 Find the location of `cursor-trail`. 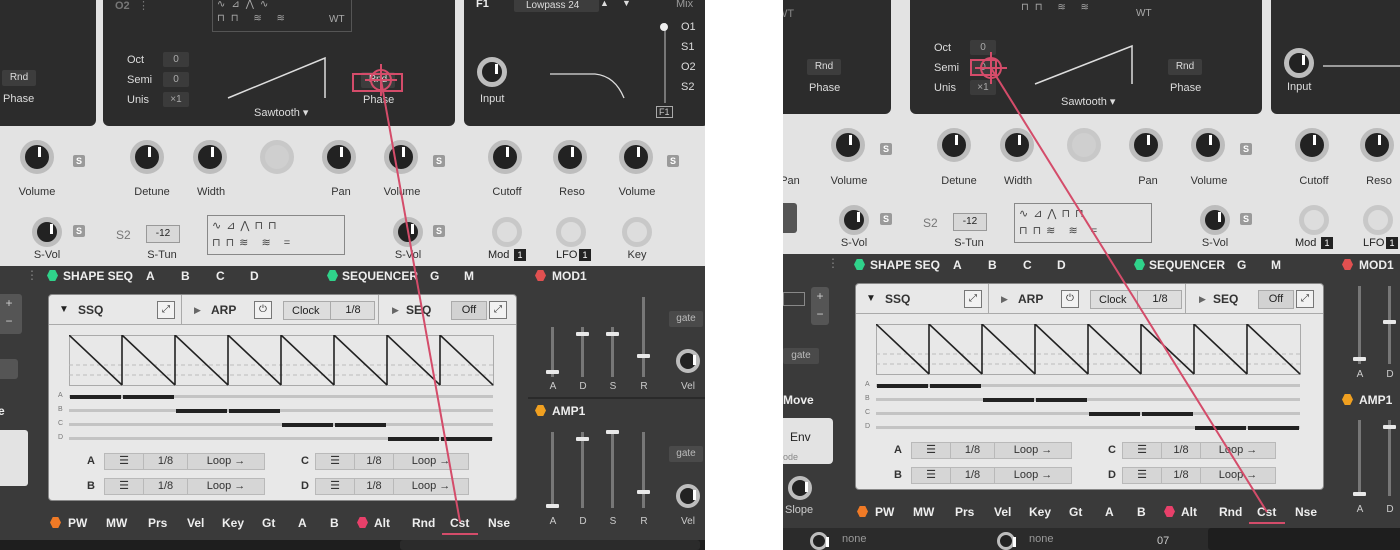

cursor-trail is located at coordinates (413, 293).